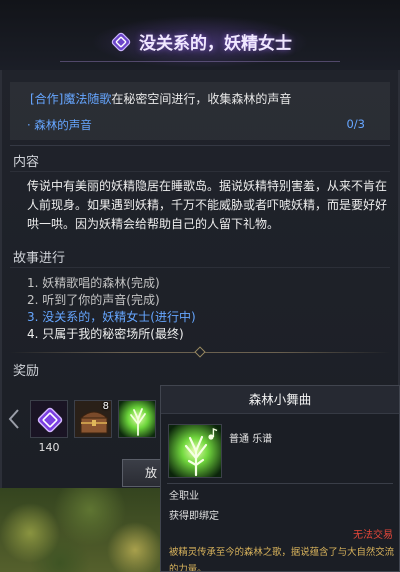 Image resolution: width=400 pixels, height=572 pixels. What do you see at coordinates (59, 125) in the screenshot?
I see `objective-item-label: · 森林的声音` at bounding box center [59, 125].